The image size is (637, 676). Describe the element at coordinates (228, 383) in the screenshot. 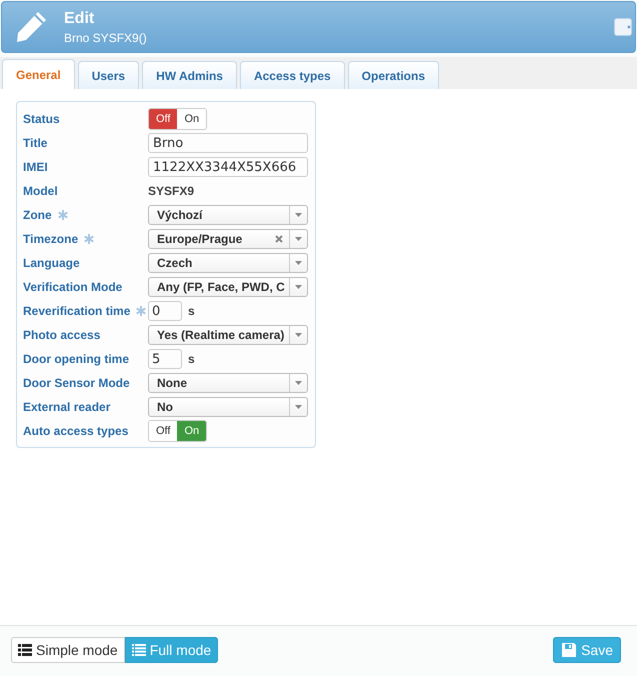

I see `select-field: None` at that location.